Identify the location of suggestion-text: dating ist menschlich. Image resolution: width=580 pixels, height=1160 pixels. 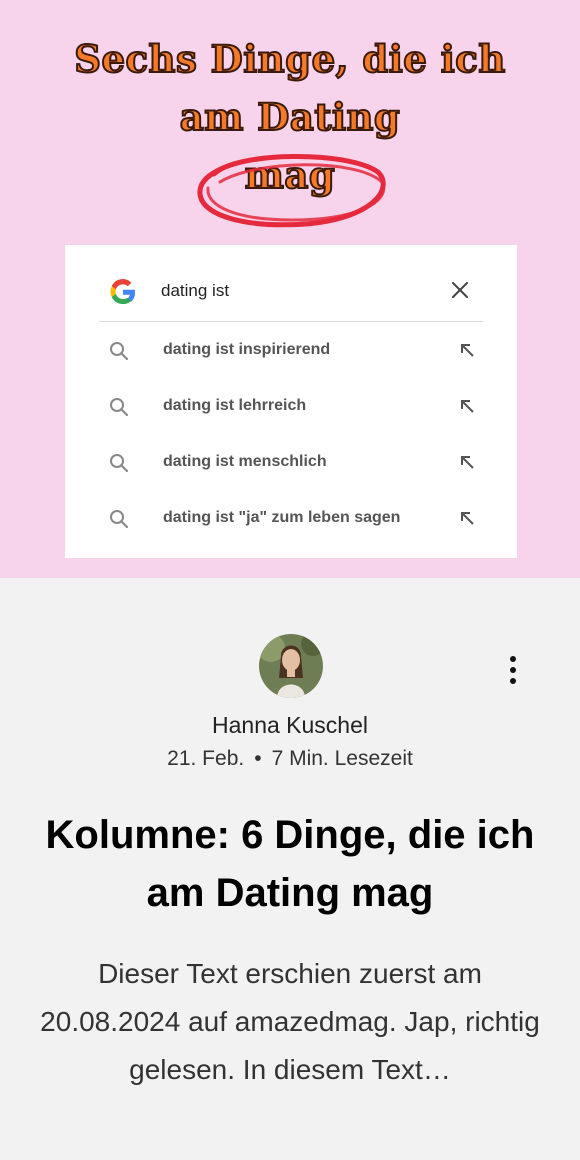
(245, 461).